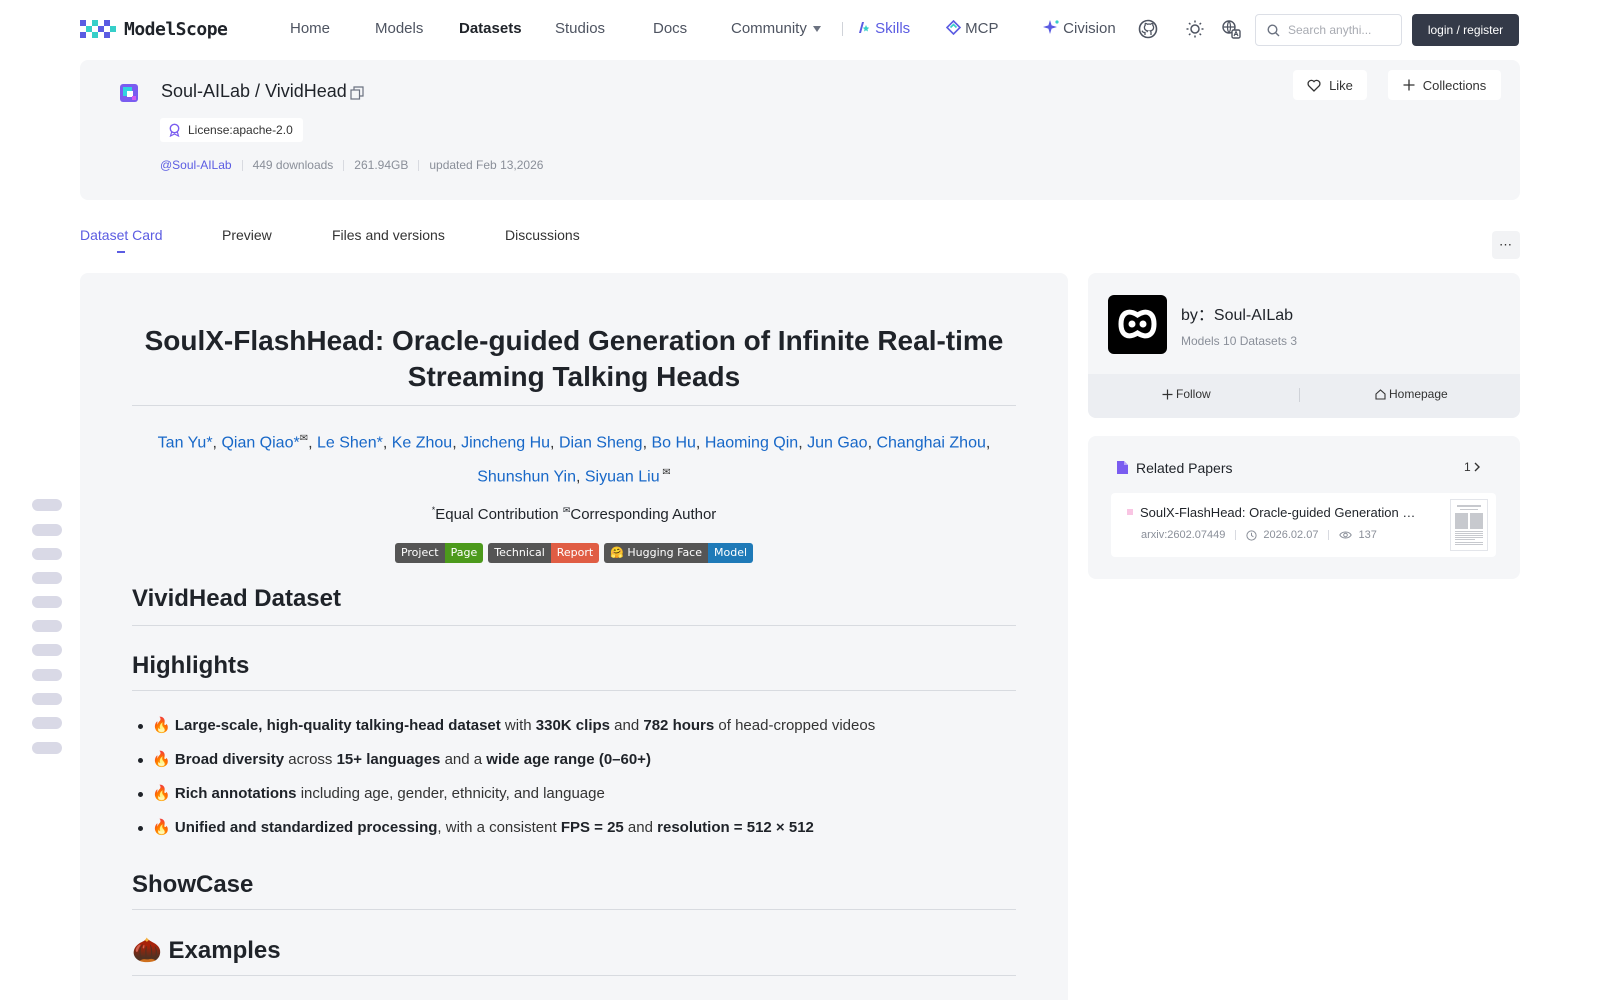 The image size is (1600, 1000). I want to click on dataset-title: Soul-AILab / VividHead, so click(254, 91).